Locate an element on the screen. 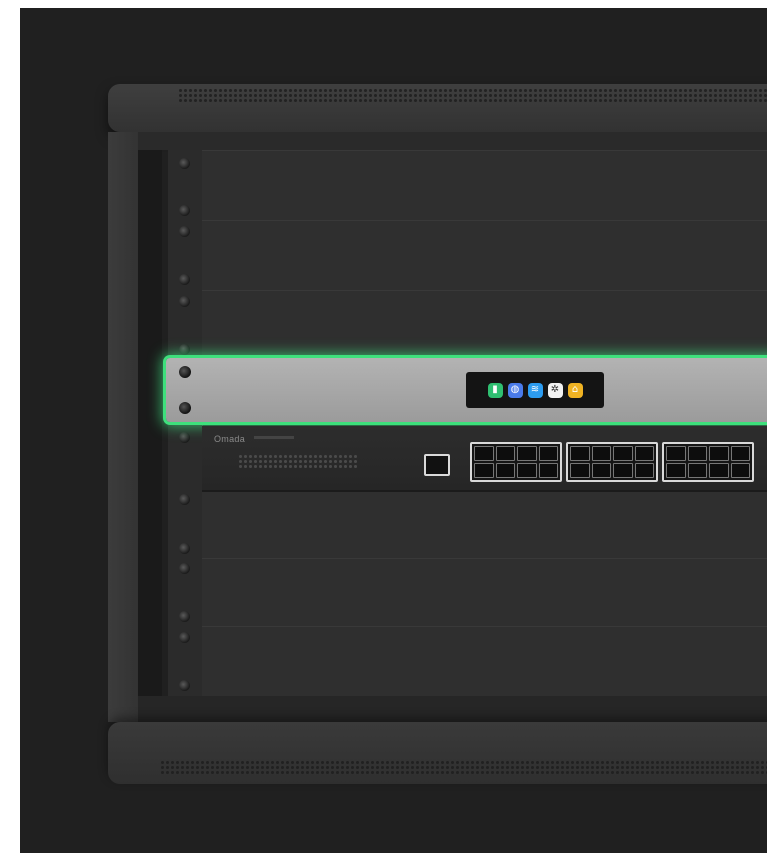 Image resolution: width=767 pixels, height=853 pixels. rack-frame-bottom is located at coordinates (452, 709).